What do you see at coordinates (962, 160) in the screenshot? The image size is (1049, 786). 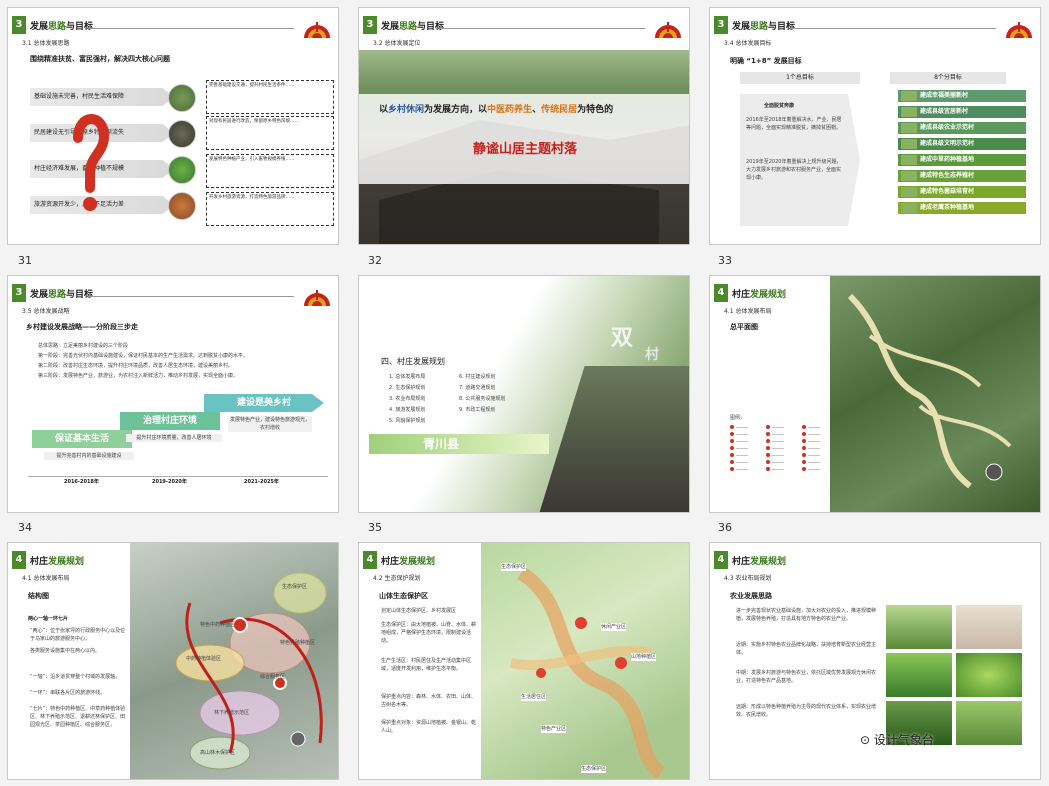 I see `goal-item-5: 建成中草药种植基地` at bounding box center [962, 160].